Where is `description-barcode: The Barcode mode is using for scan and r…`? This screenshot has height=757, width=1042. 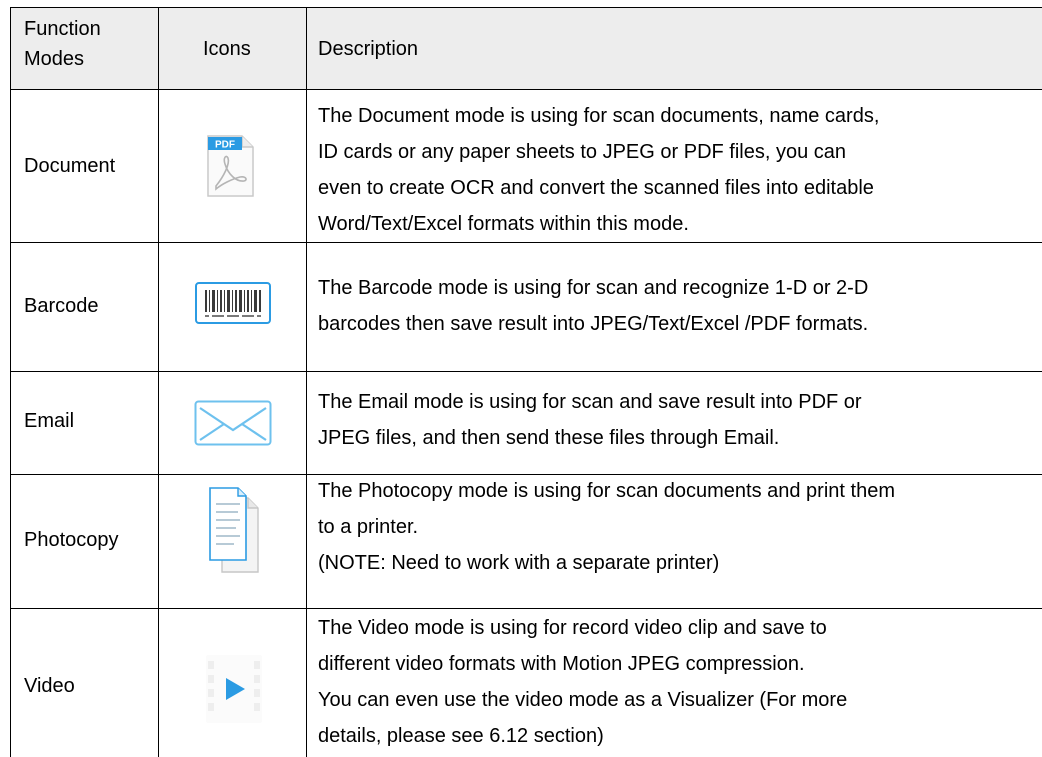 description-barcode: The Barcode mode is using for scan and r… is located at coordinates (680, 306).